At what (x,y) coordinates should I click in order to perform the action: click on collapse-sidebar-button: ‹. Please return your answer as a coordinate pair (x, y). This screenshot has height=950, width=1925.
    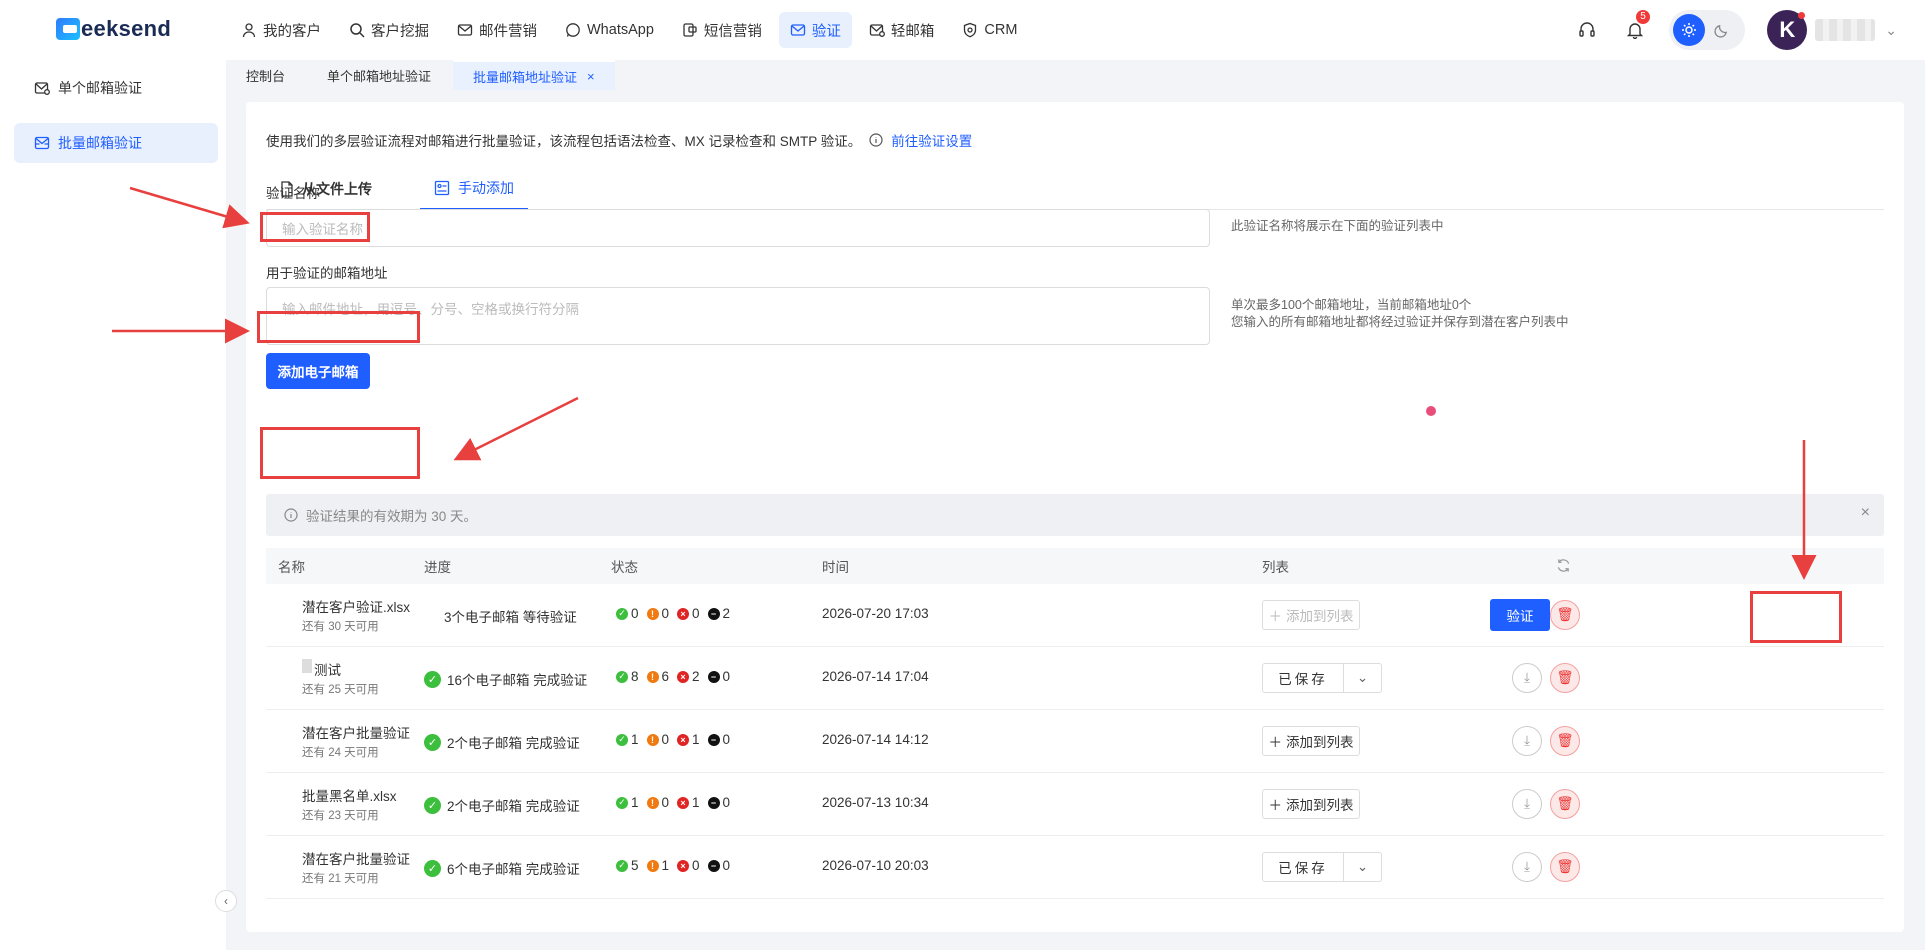
    Looking at the image, I should click on (226, 901).